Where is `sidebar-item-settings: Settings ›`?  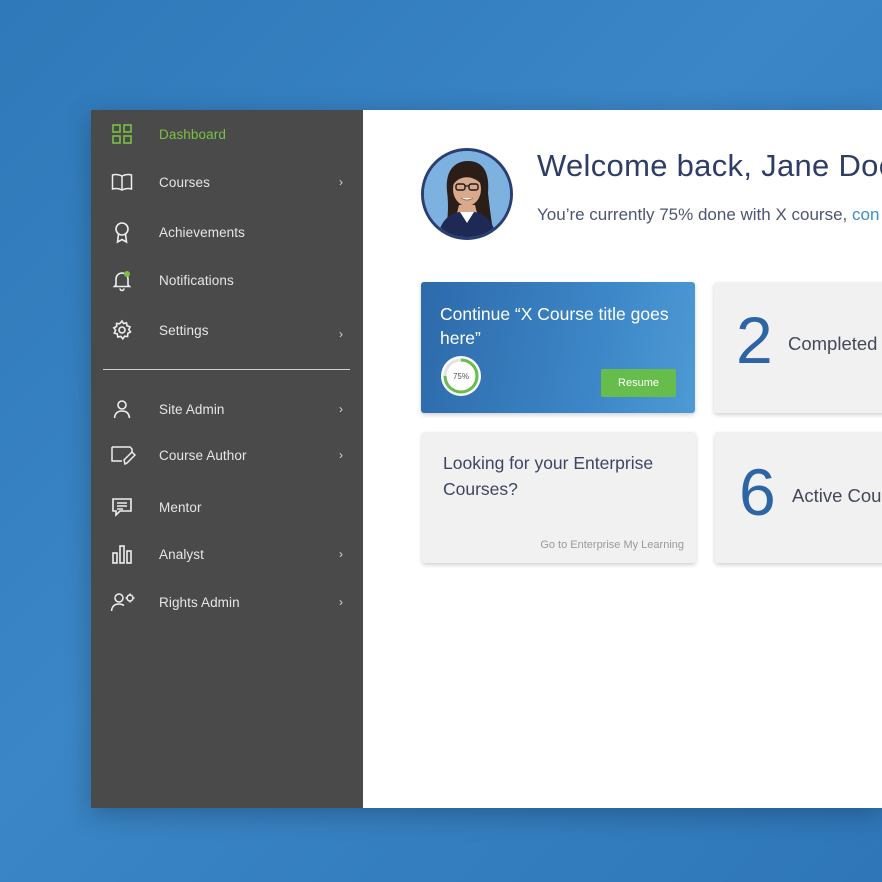
sidebar-item-settings: Settings › is located at coordinates (227, 330).